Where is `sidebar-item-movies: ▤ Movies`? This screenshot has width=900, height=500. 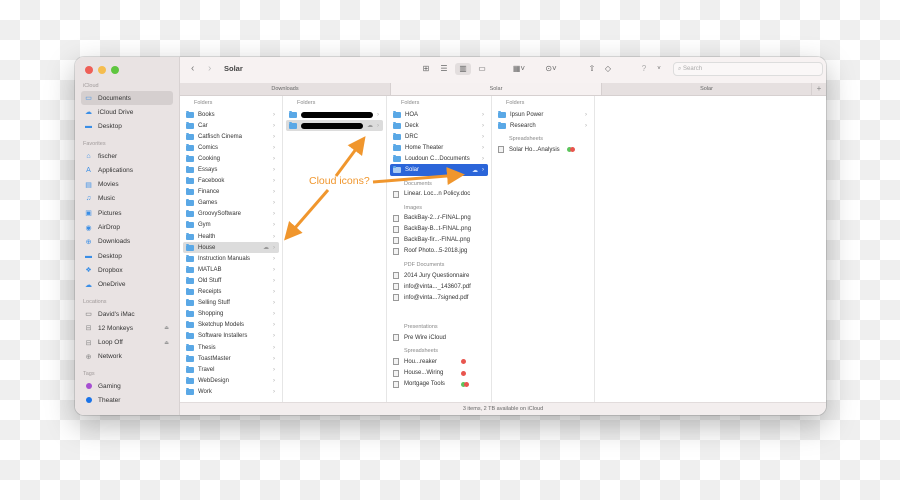 sidebar-item-movies: ▤ Movies is located at coordinates (127, 184).